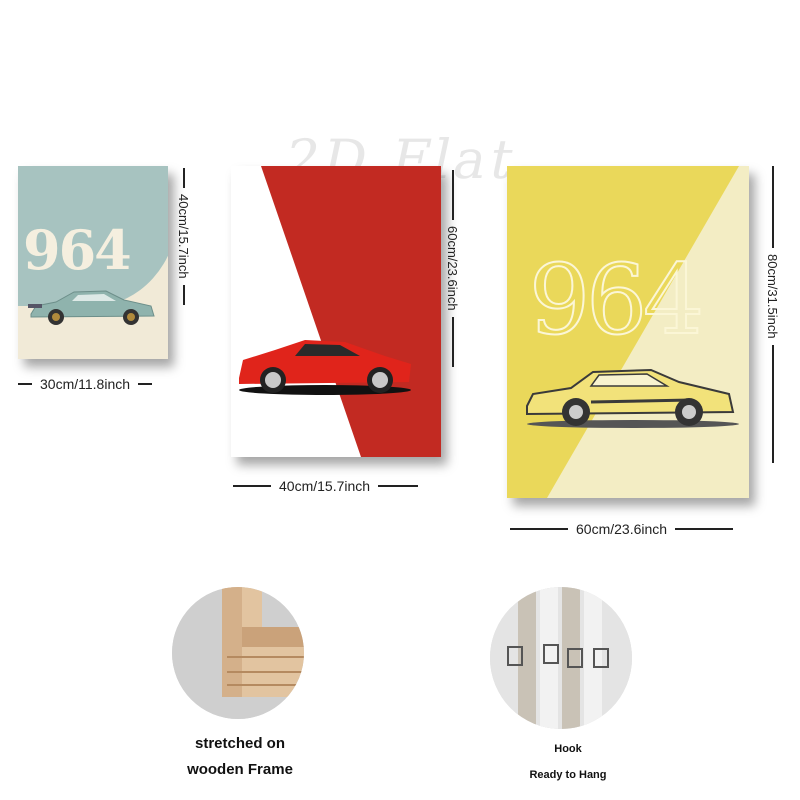 This screenshot has width=800, height=800. I want to click on hook-caption-line2: Ready to Hang, so click(568, 775).